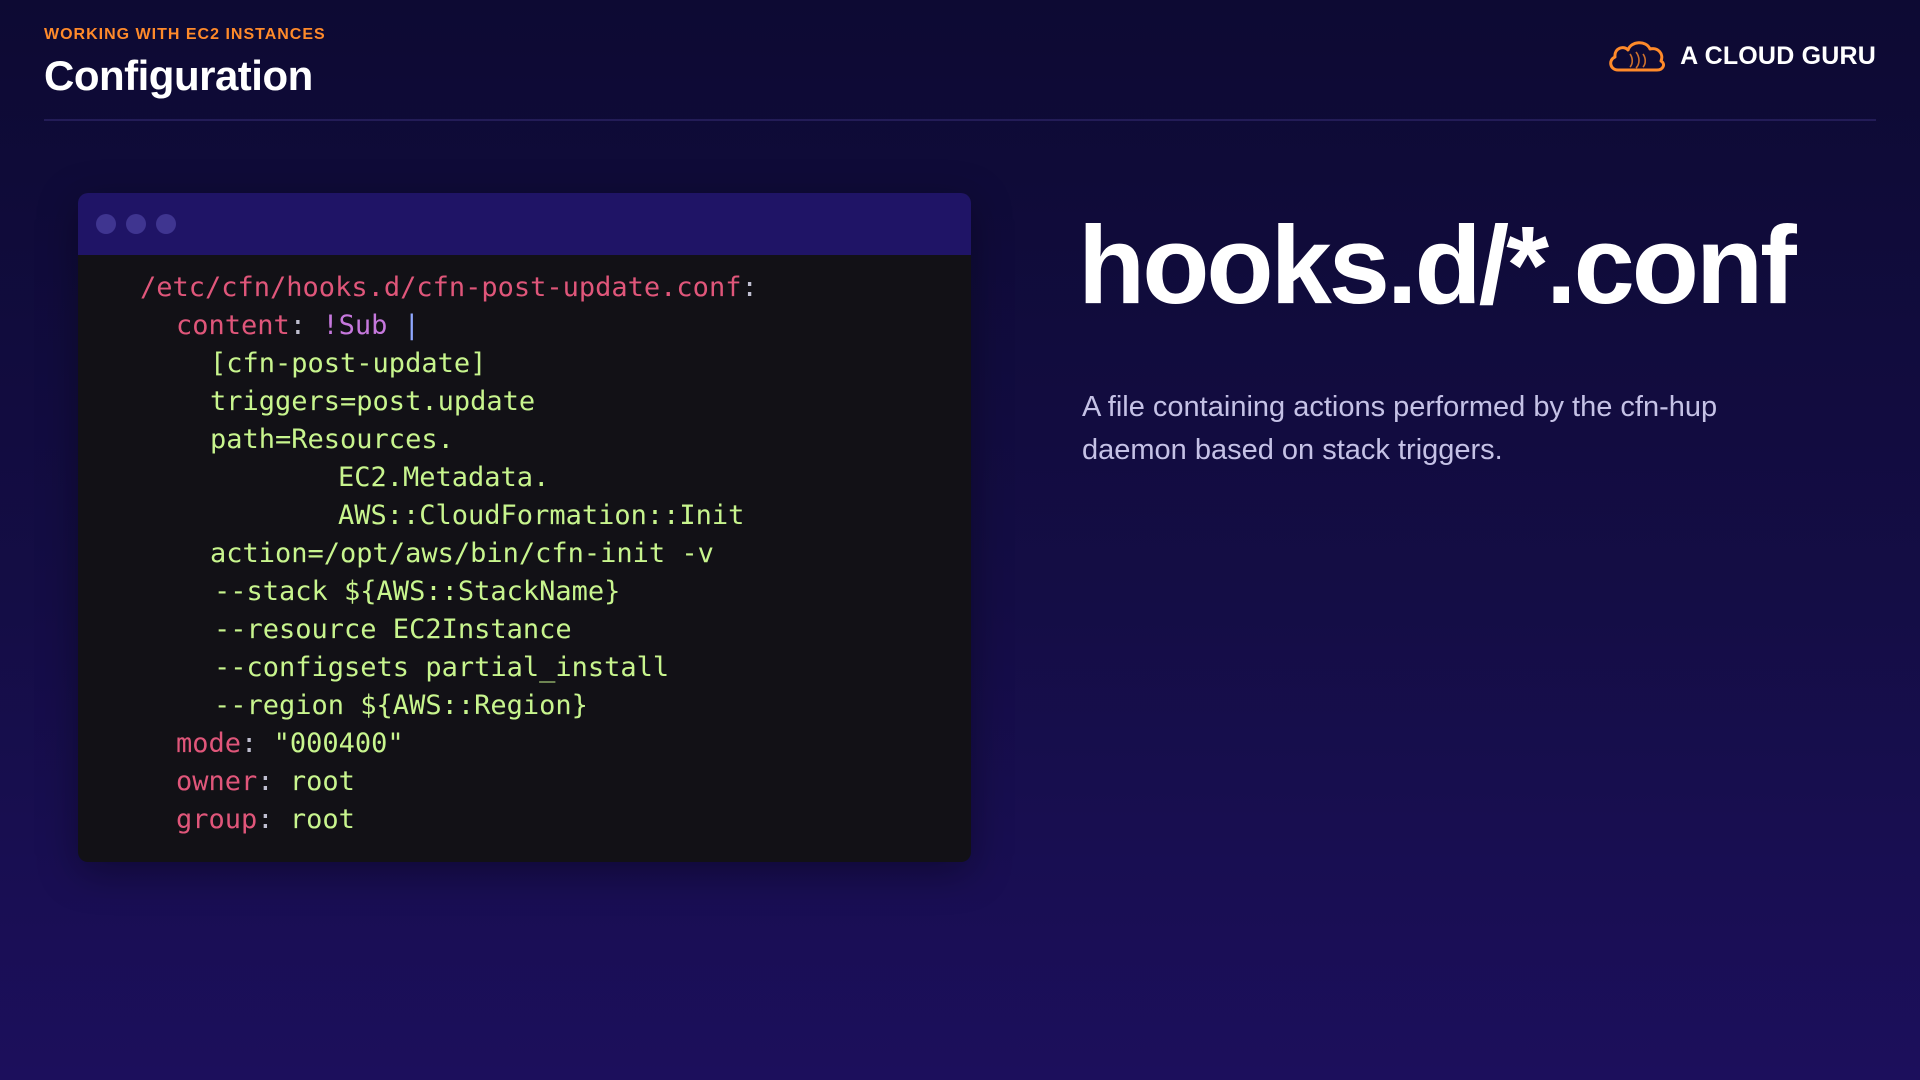 The width and height of the screenshot is (1920, 1080). Describe the element at coordinates (348, 363) in the screenshot. I see `code-line: [cfn-post-update]` at that location.